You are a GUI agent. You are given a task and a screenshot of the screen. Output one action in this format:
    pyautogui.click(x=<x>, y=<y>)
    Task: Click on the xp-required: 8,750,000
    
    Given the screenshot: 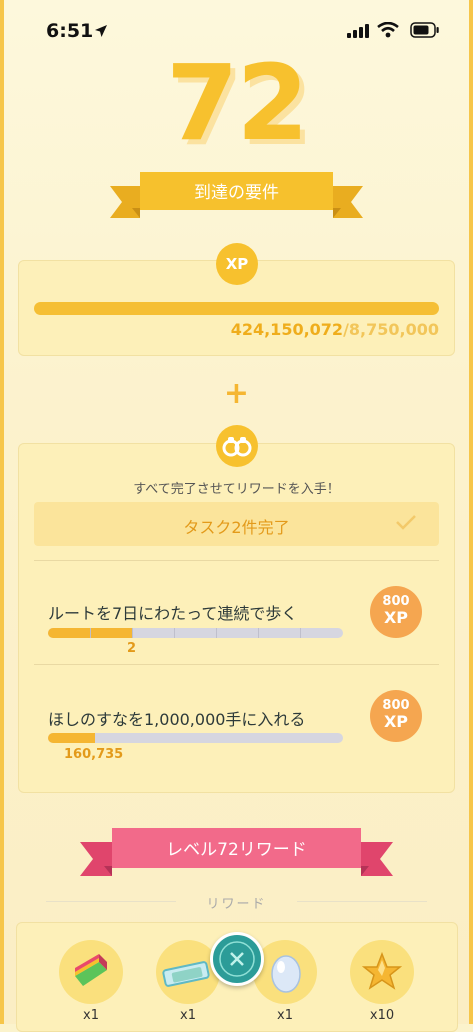 What is the action you would take?
    pyautogui.click(x=393, y=329)
    